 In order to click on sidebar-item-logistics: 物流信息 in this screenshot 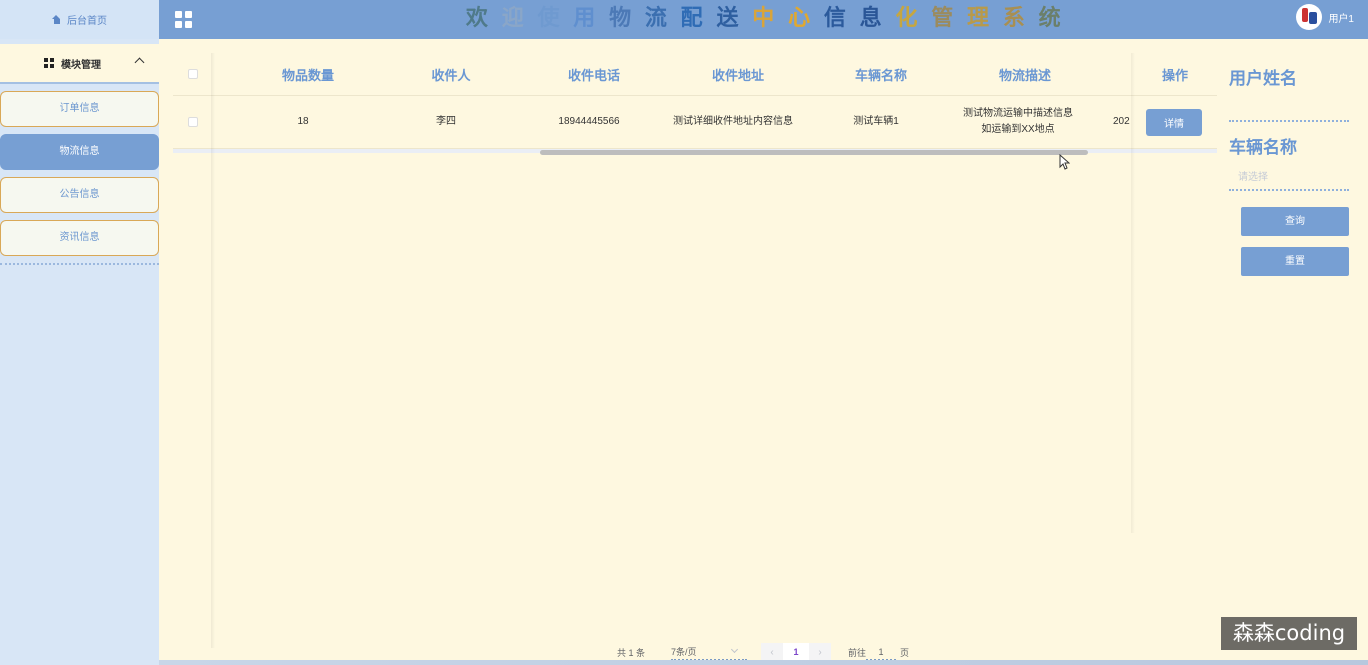, I will do `click(79, 152)`.